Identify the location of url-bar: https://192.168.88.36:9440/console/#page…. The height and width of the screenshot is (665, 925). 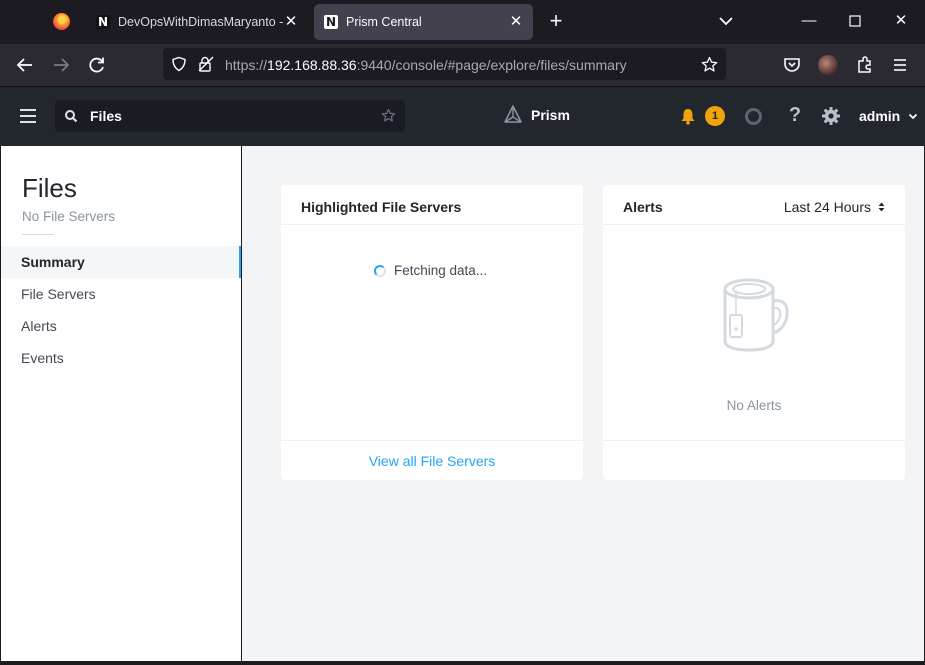
(444, 64).